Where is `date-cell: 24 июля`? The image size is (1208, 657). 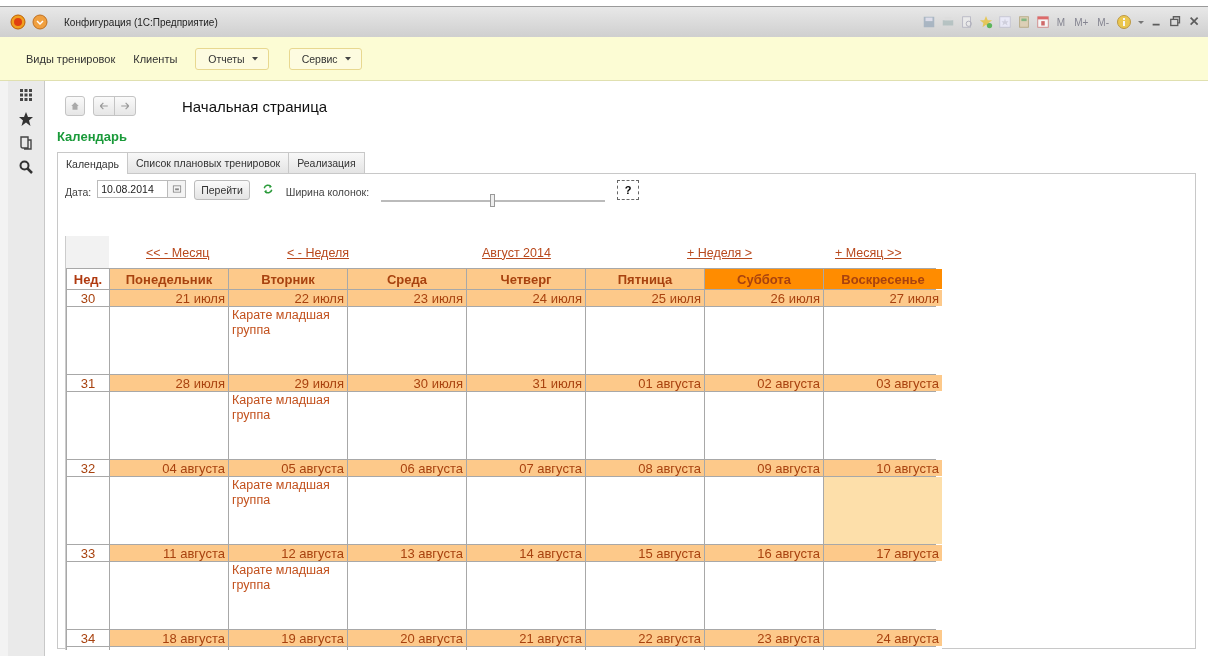
date-cell: 24 июля is located at coordinates (526, 298).